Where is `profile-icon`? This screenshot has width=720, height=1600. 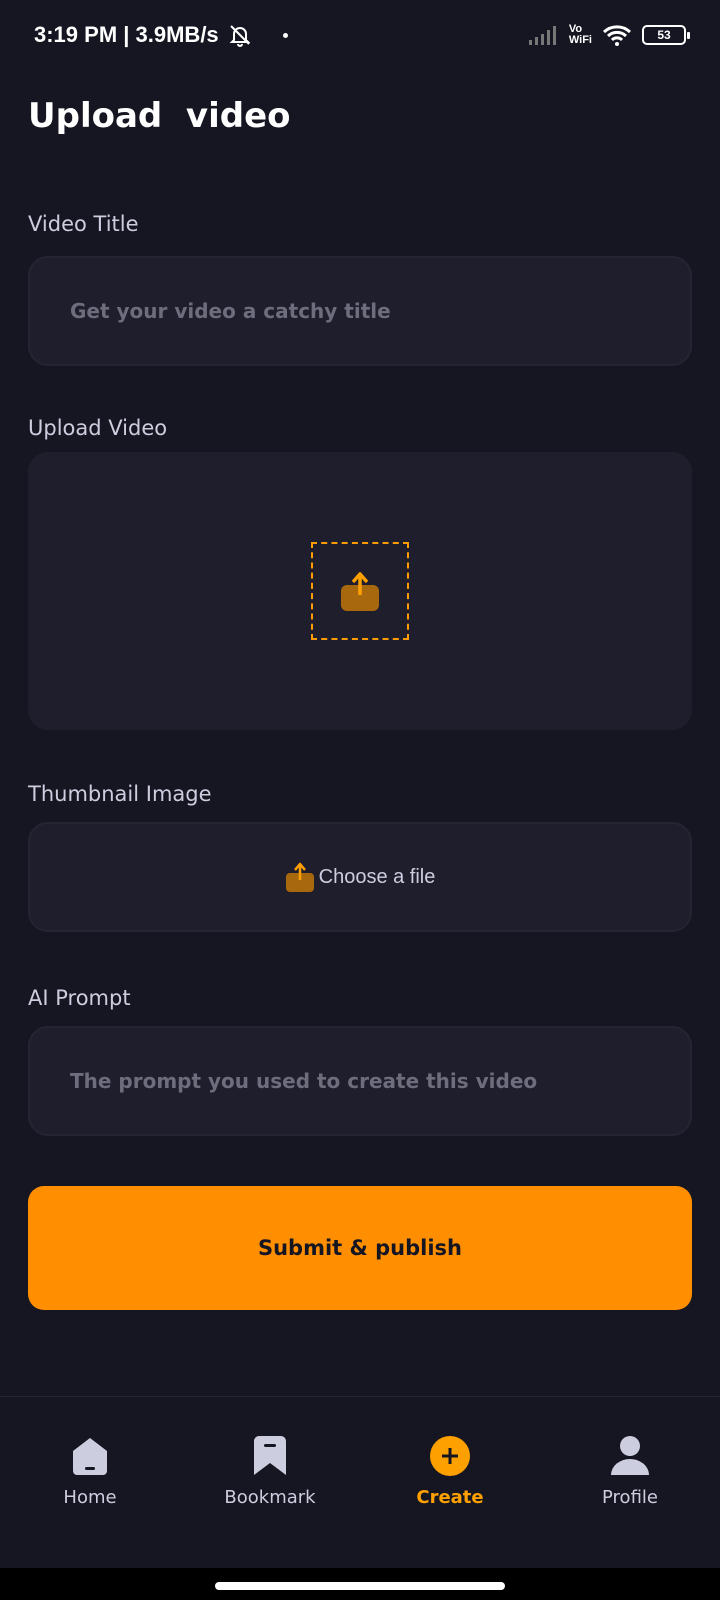
profile-icon is located at coordinates (630, 1455).